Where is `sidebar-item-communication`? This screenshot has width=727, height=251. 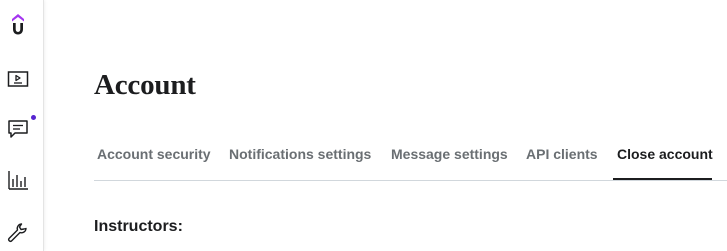
sidebar-item-communication is located at coordinates (20, 129).